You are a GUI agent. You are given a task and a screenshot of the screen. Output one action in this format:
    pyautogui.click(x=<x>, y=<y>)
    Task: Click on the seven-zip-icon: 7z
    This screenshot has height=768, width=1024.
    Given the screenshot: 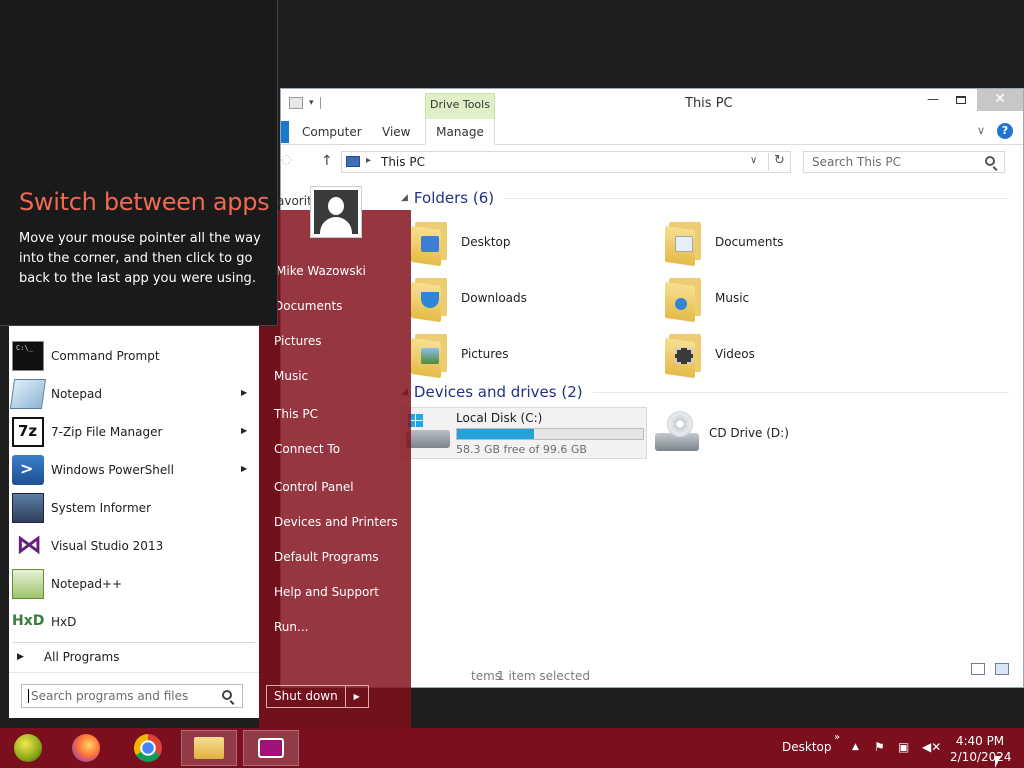 What is the action you would take?
    pyautogui.click(x=28, y=432)
    